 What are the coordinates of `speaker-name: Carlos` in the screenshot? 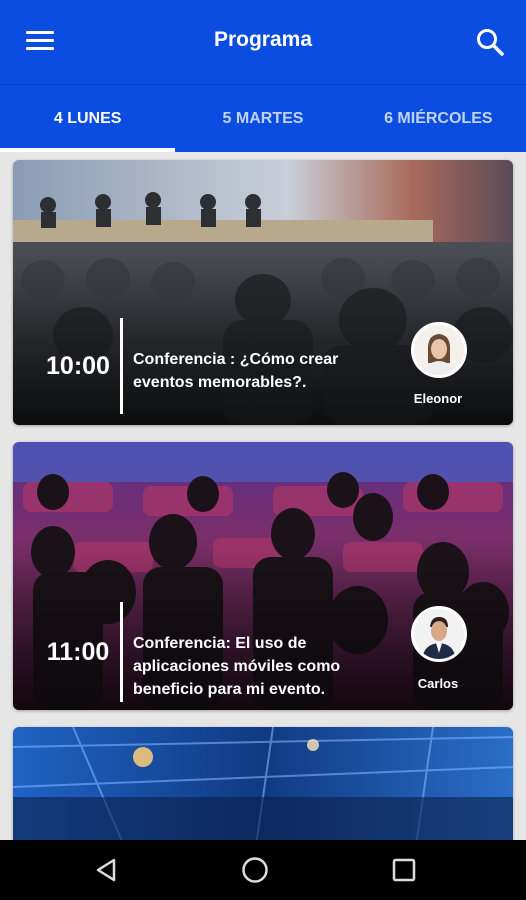 It's located at (438, 683).